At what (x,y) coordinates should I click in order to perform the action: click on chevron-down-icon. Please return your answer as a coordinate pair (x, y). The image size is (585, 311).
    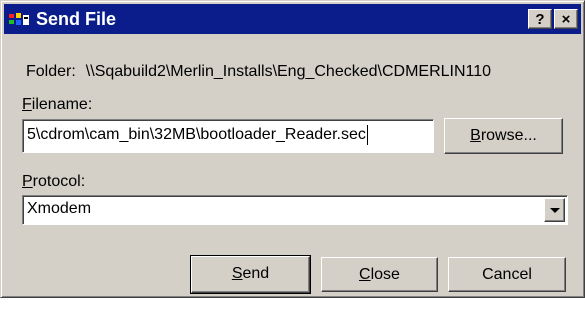
    Looking at the image, I should click on (554, 210).